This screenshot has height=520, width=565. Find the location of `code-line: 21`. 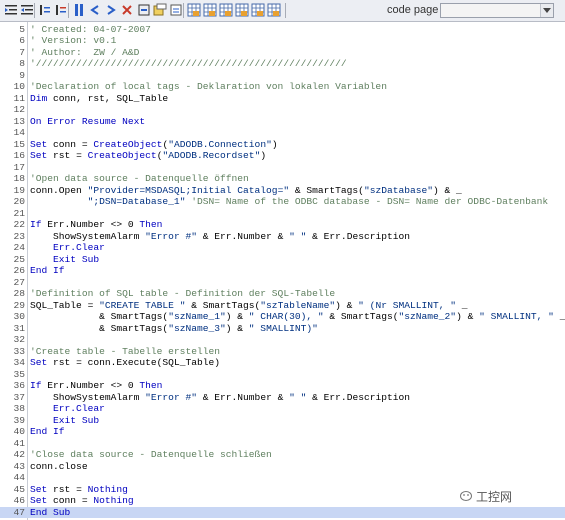

code-line: 21 is located at coordinates (282, 214).